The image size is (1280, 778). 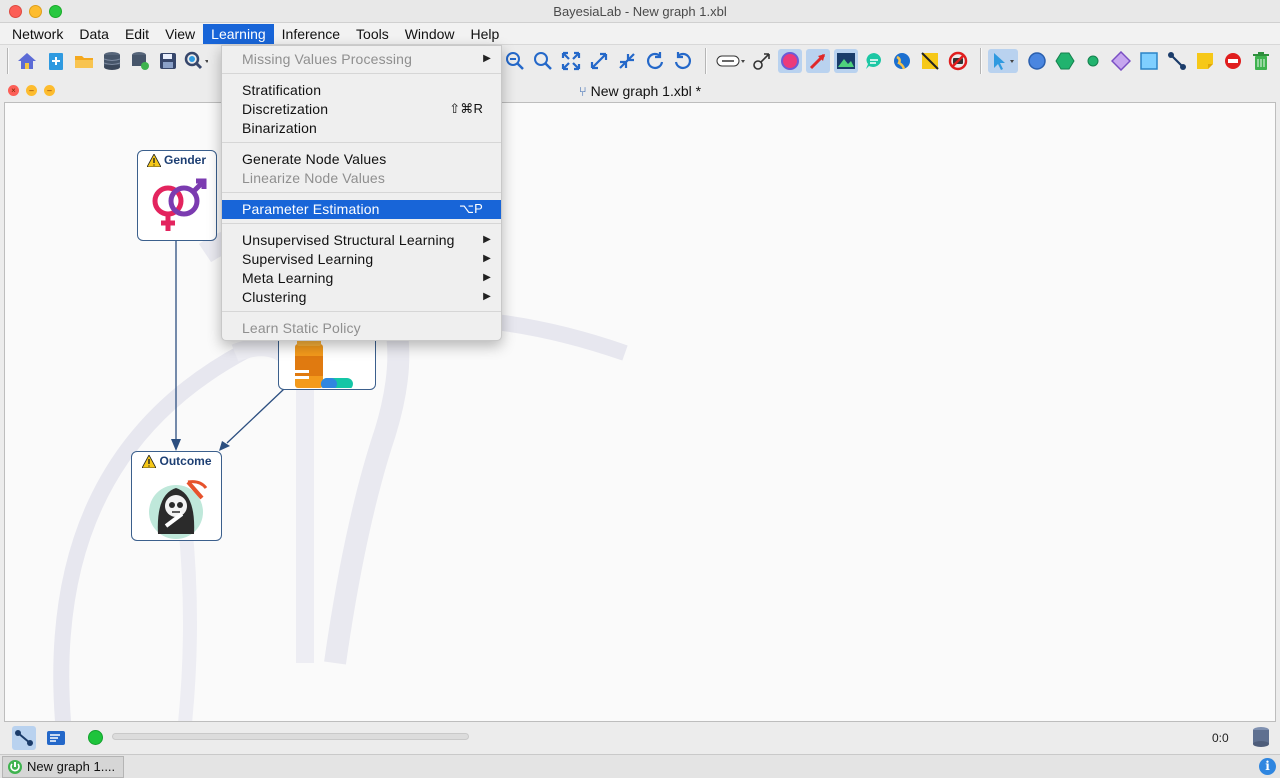 What do you see at coordinates (311, 34) in the screenshot?
I see `menu-inference: Inference` at bounding box center [311, 34].